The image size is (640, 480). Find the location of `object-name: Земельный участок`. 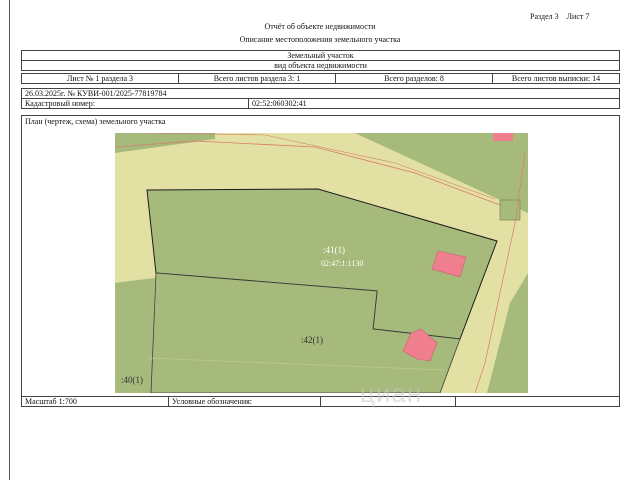

object-name: Земельный участок is located at coordinates (320, 55).